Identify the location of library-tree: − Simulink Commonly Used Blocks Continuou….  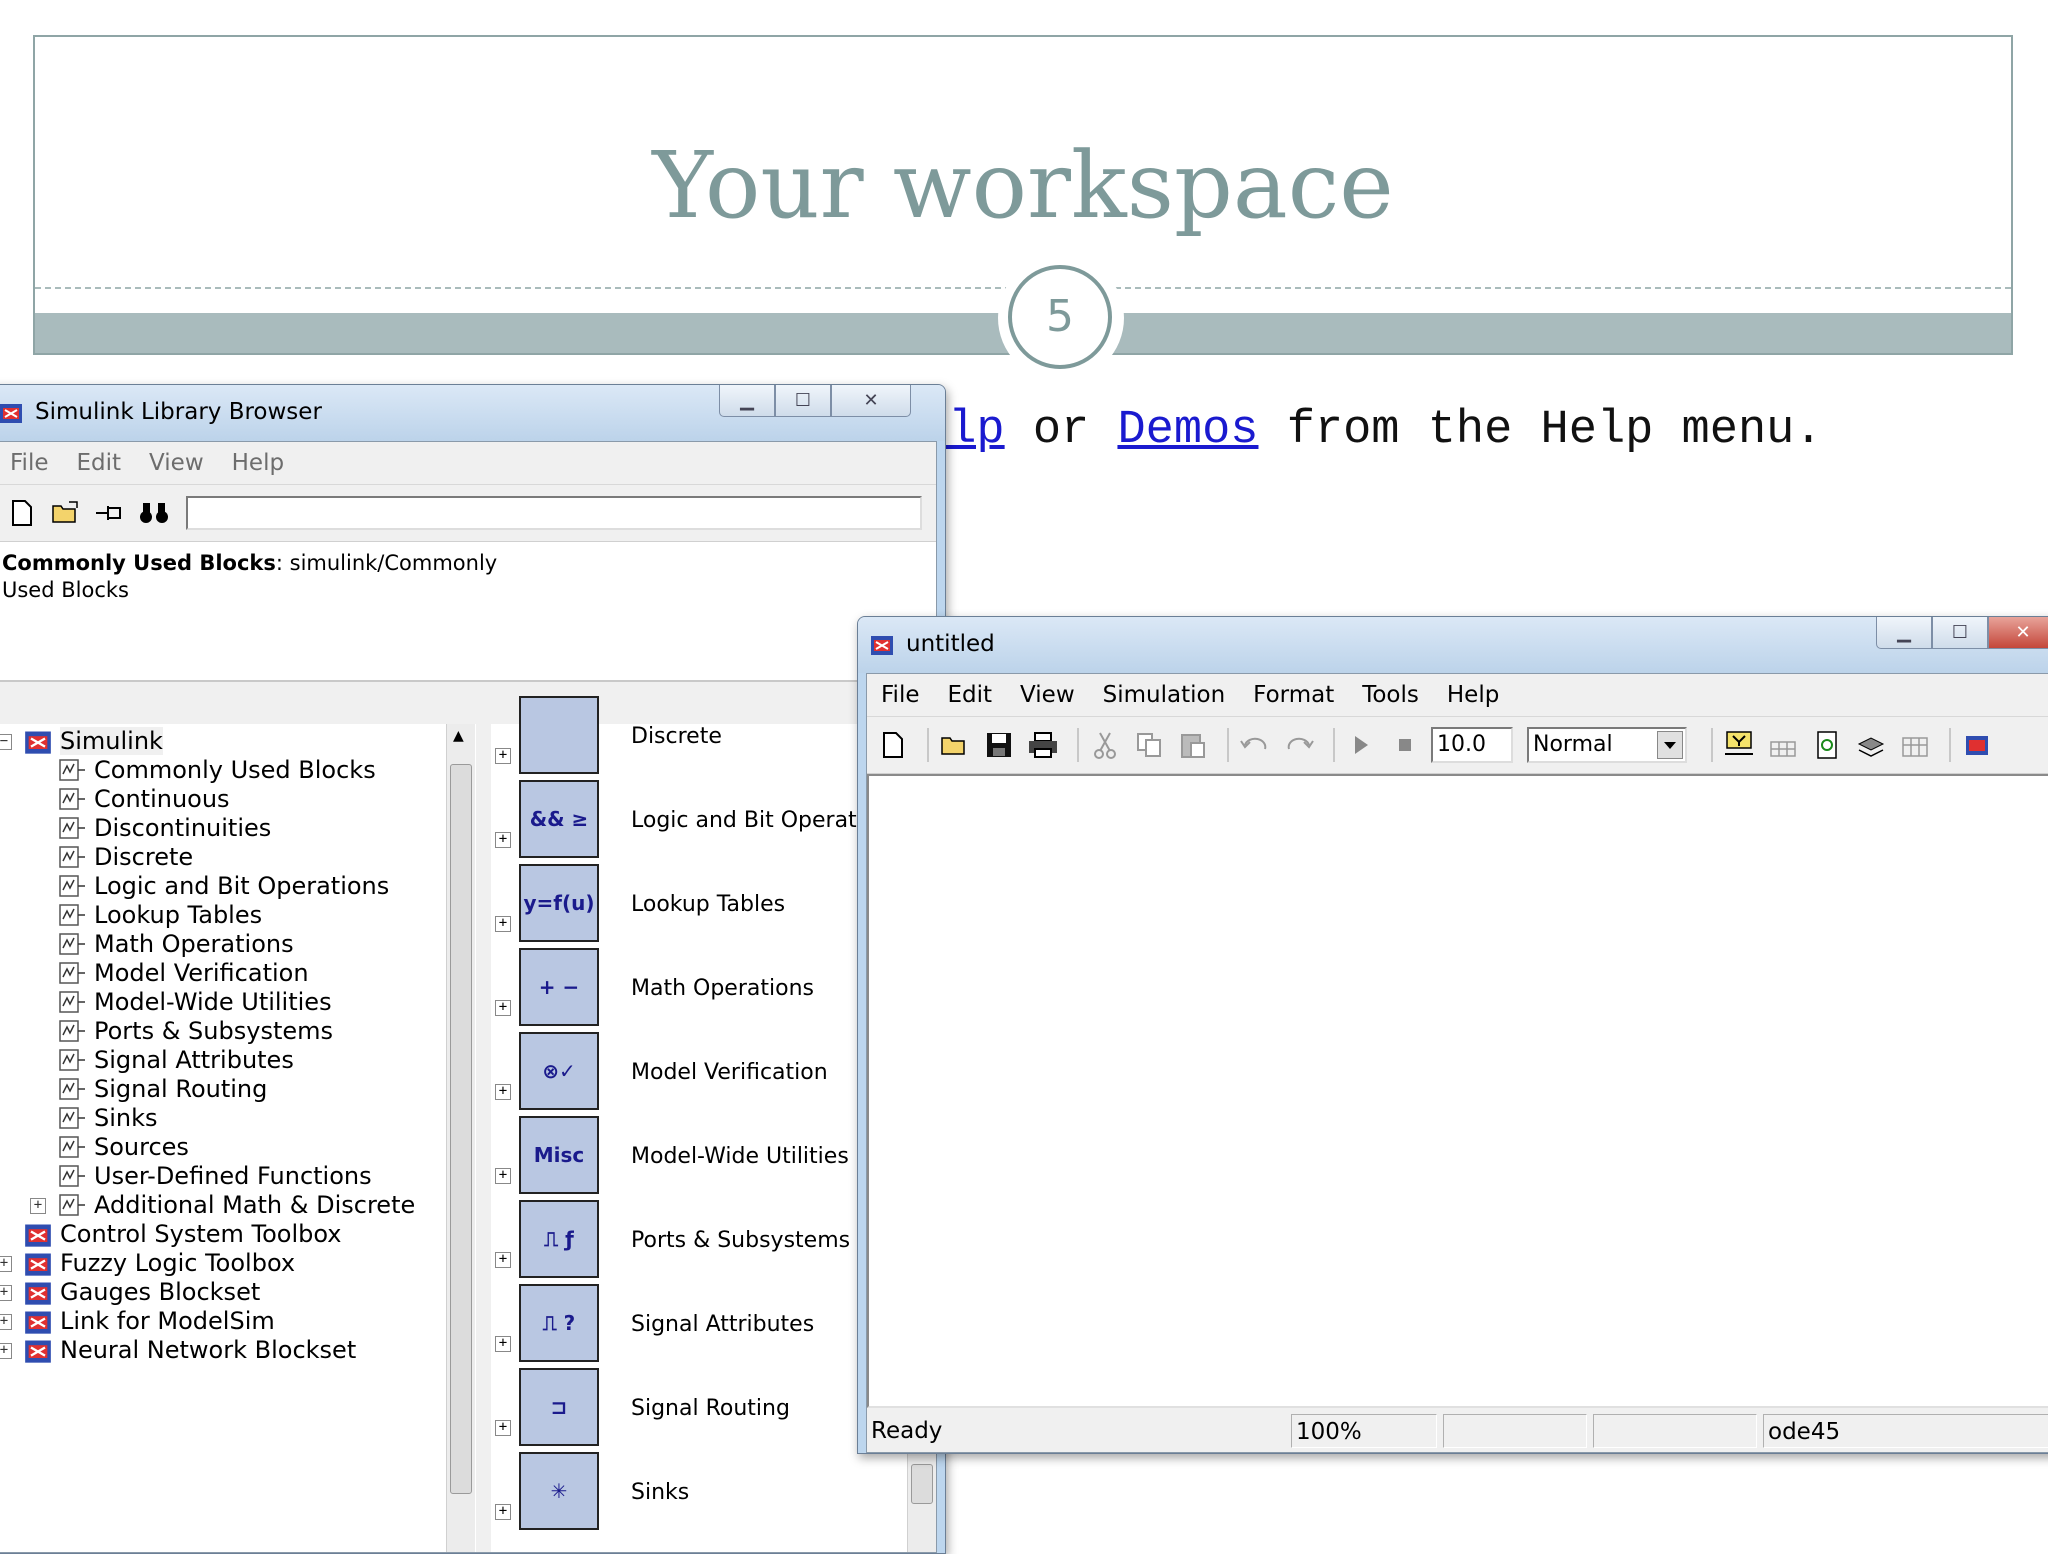
(238, 1138).